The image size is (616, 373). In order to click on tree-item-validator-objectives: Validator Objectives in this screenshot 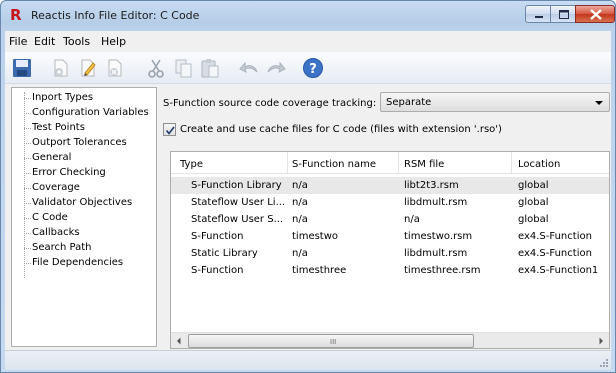, I will do `click(82, 203)`.